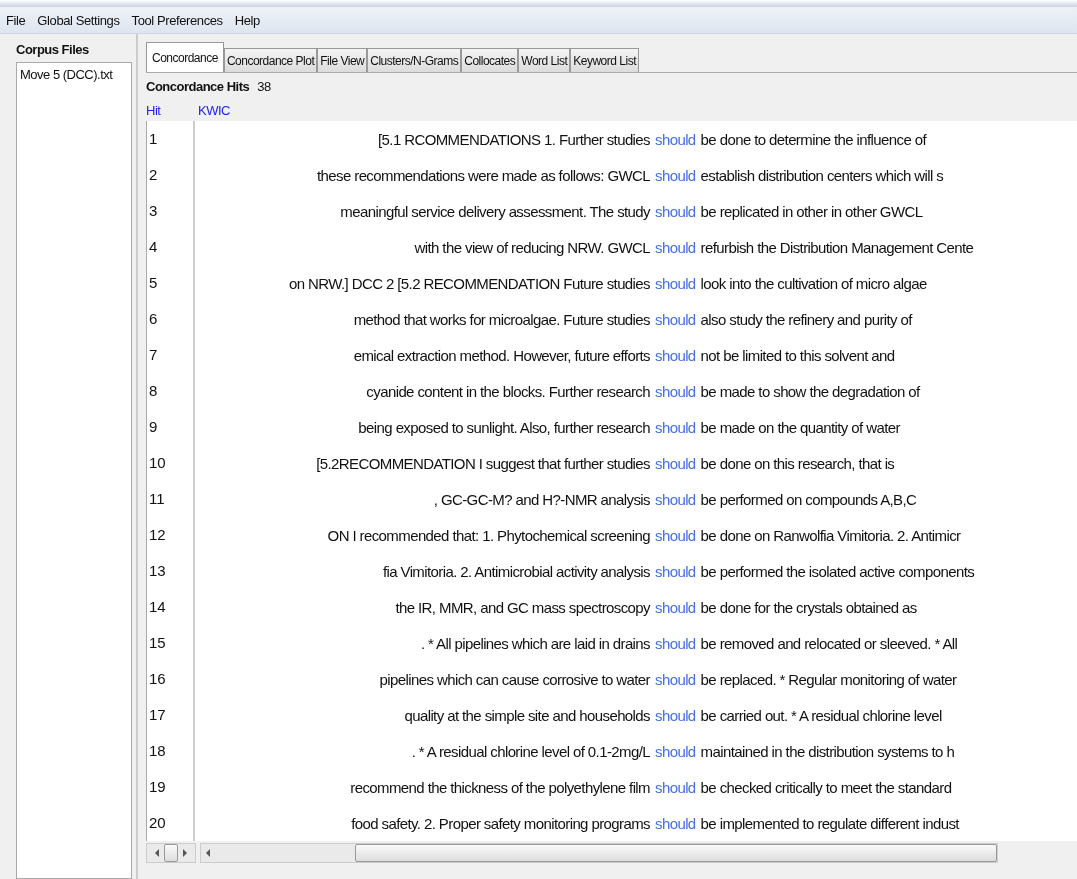 Image resolution: width=1077 pixels, height=879 pixels. What do you see at coordinates (501, 355) in the screenshot?
I see `left-context: emical extraction method. However, future efforts` at bounding box center [501, 355].